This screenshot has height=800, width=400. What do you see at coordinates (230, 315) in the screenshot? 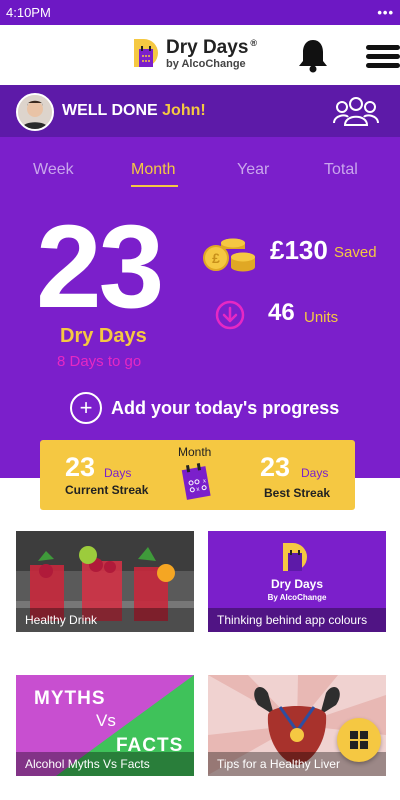
I see `down-arrow-circle-icon` at bounding box center [230, 315].